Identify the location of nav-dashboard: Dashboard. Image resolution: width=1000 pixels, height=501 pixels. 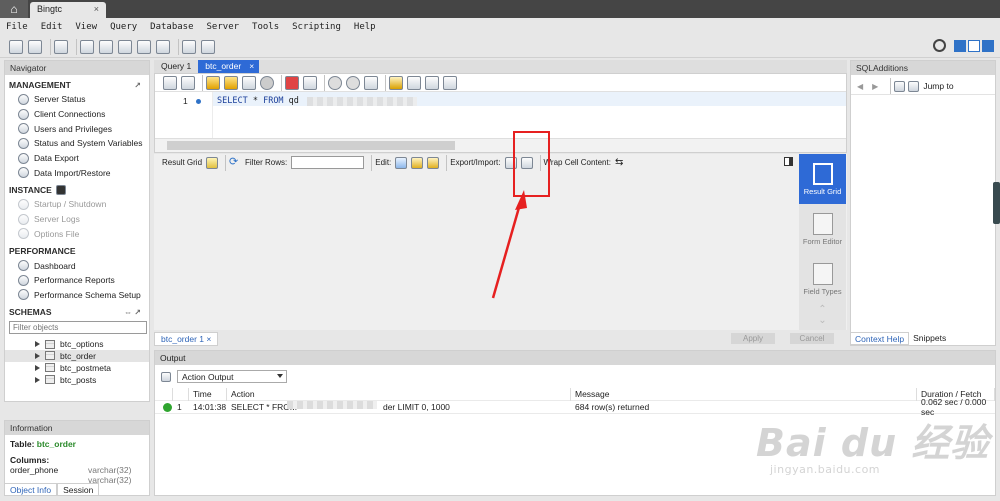
(77, 265).